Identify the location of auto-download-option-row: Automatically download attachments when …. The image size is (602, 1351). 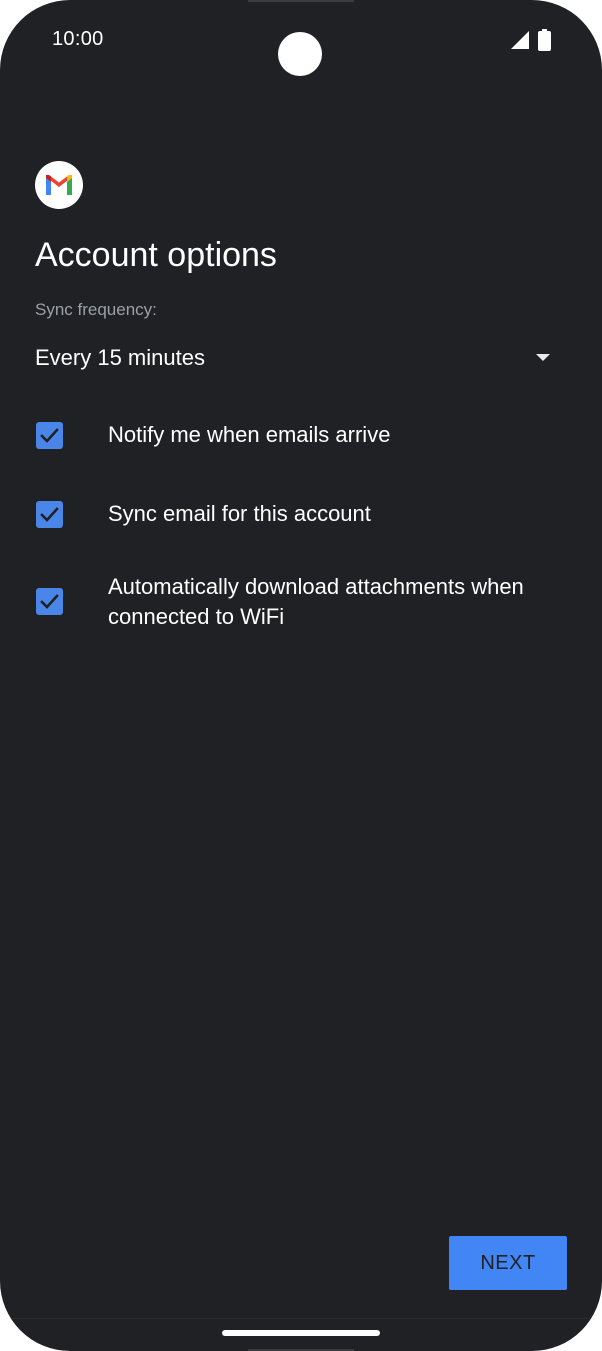
(305, 603).